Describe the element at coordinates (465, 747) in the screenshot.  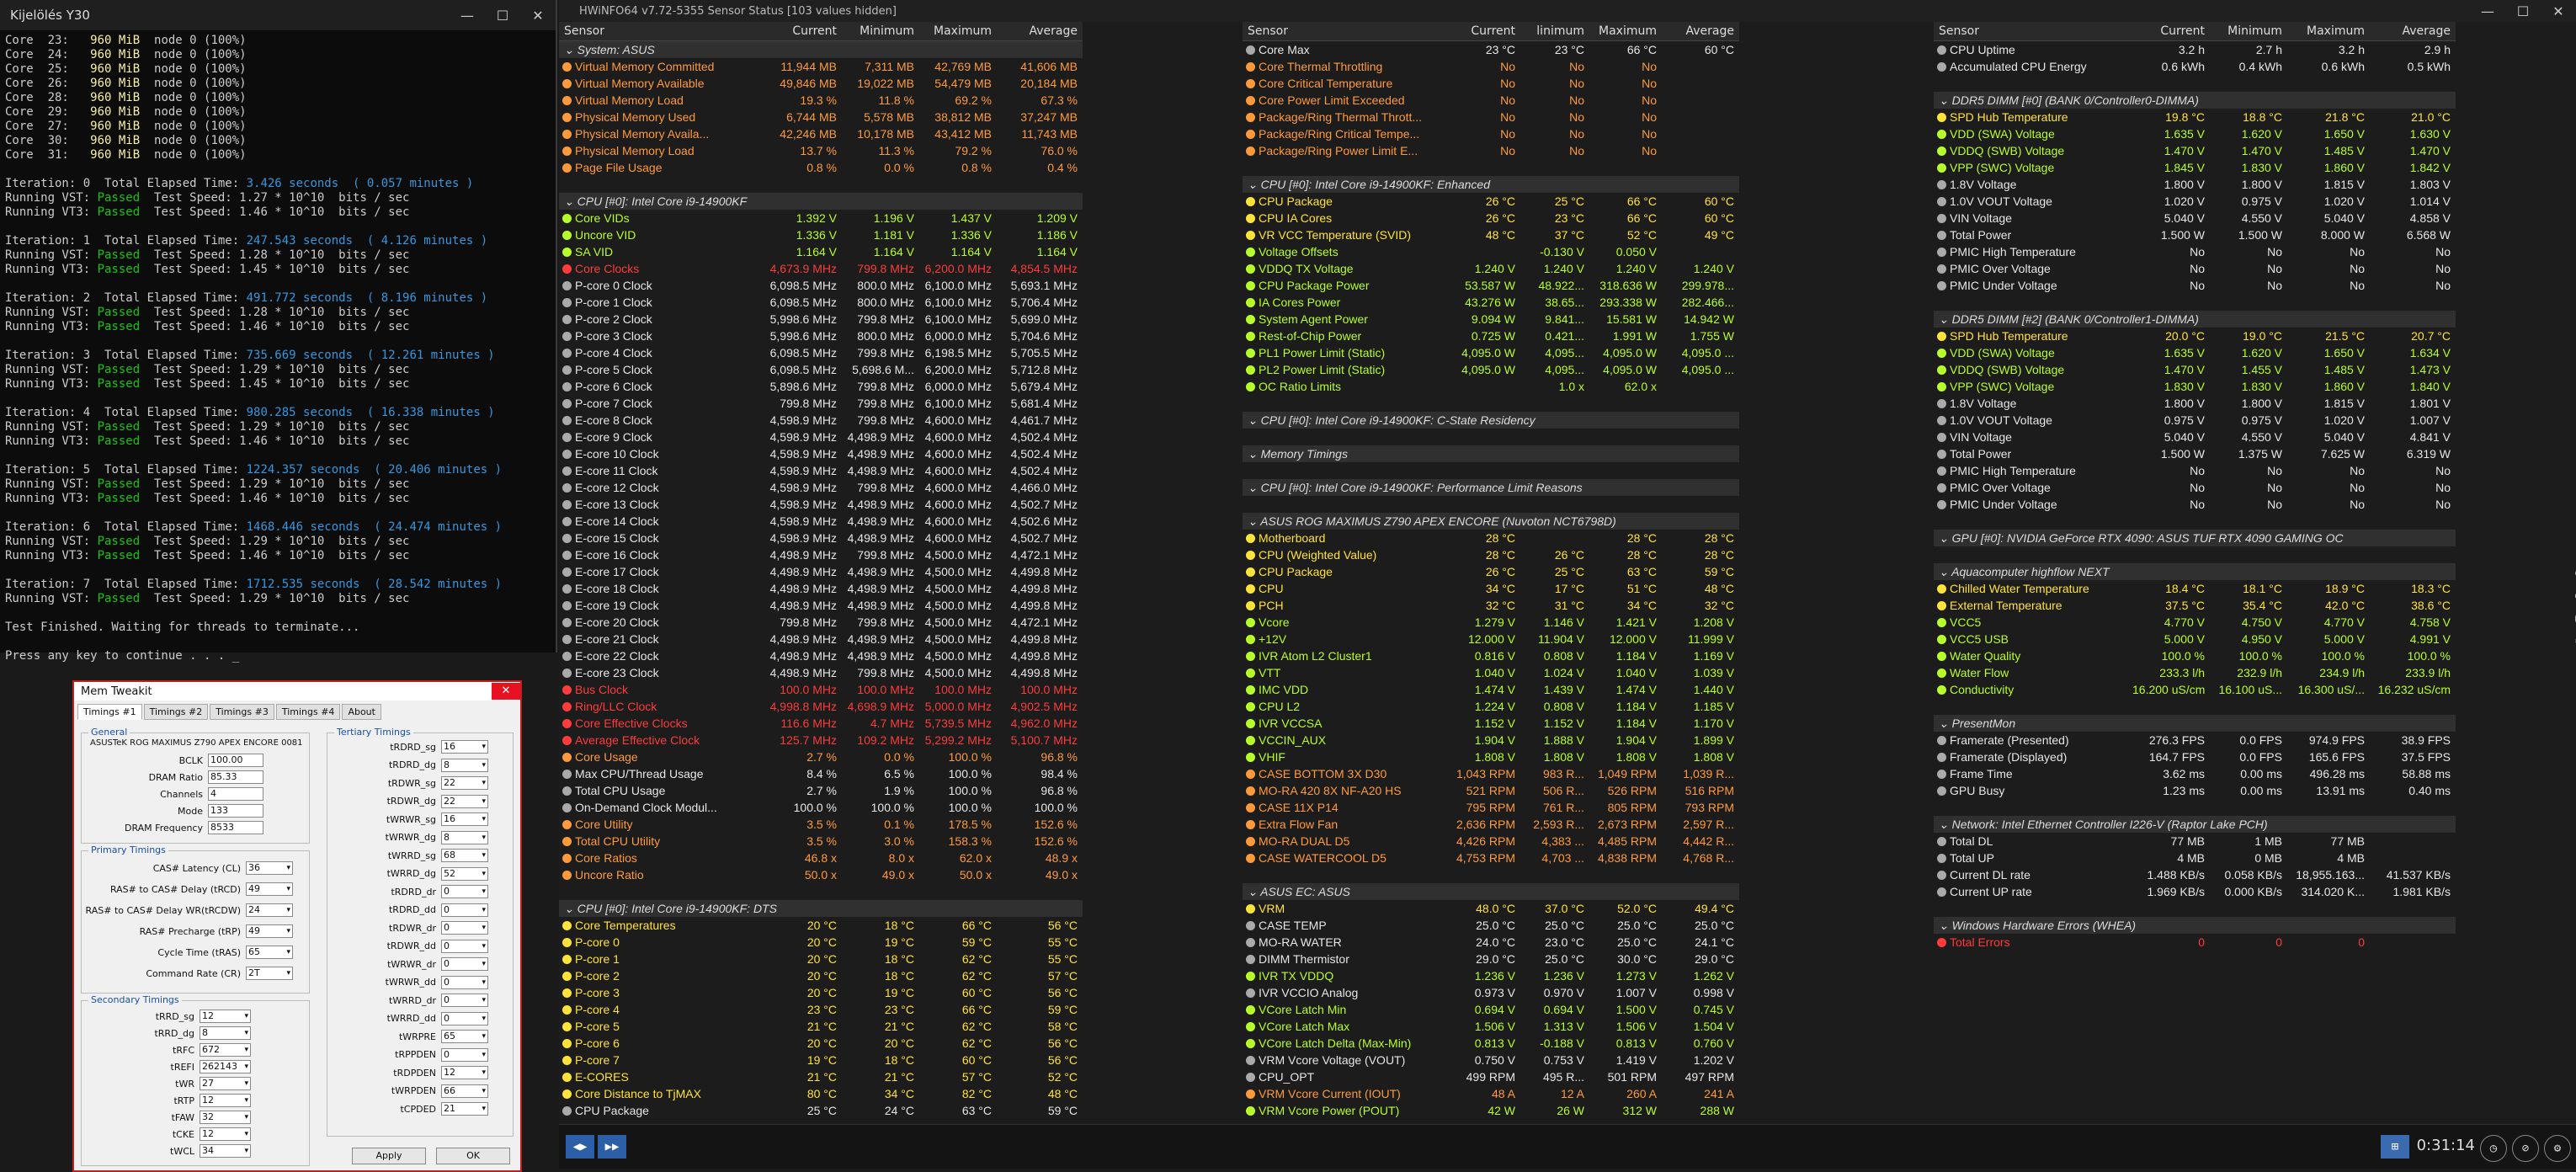
I see `timing-value: 16` at that location.